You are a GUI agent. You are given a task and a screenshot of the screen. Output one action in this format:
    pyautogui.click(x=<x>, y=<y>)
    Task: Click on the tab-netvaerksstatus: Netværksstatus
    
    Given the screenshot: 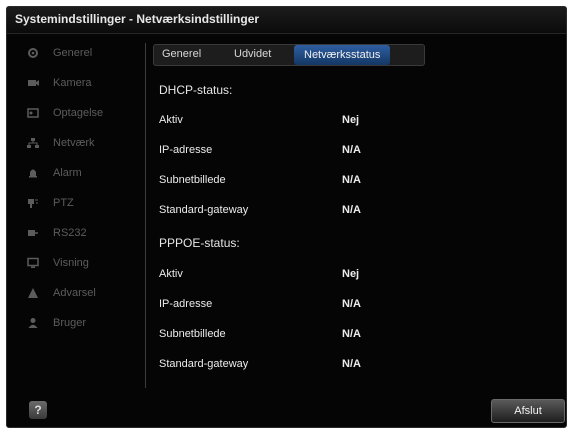 What is the action you would take?
    pyautogui.click(x=342, y=55)
    